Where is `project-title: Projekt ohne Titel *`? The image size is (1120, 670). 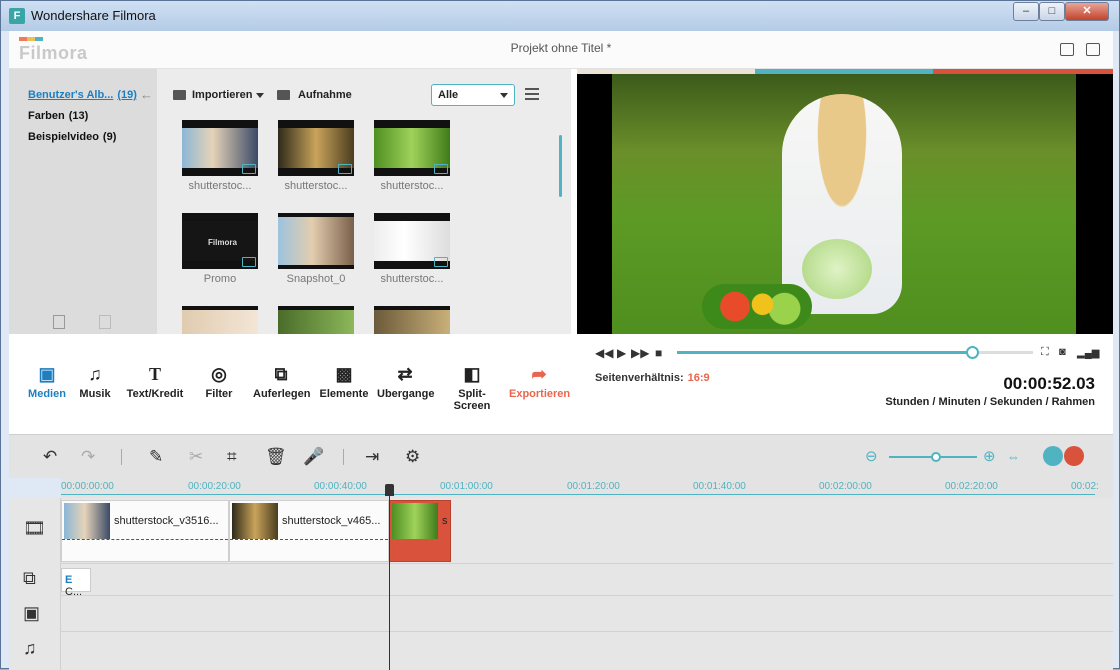 project-title: Projekt ohne Titel * is located at coordinates (561, 48).